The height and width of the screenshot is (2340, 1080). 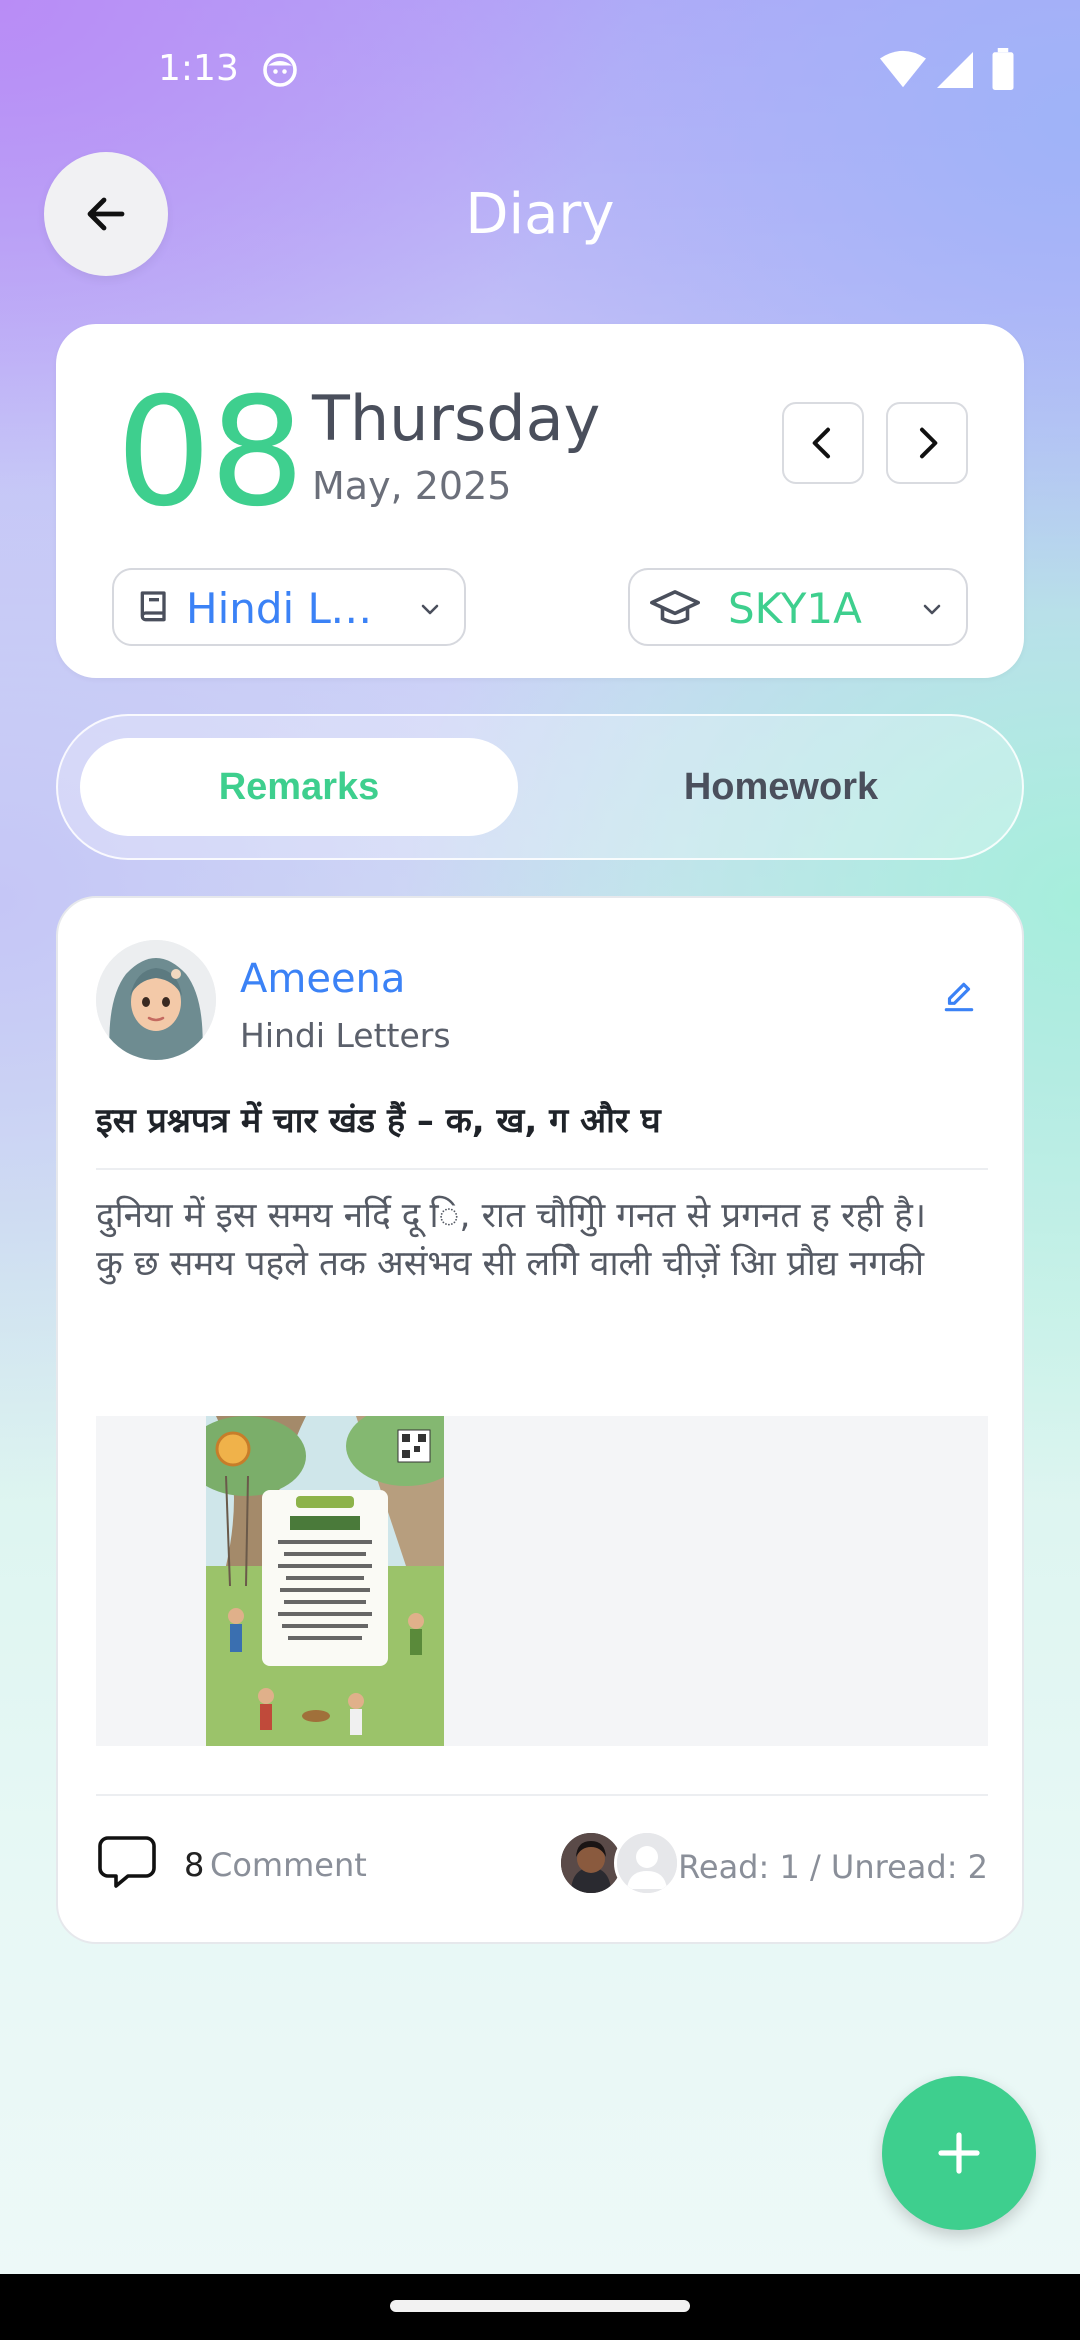 I want to click on child-avatar-icon, so click(x=591, y=1863).